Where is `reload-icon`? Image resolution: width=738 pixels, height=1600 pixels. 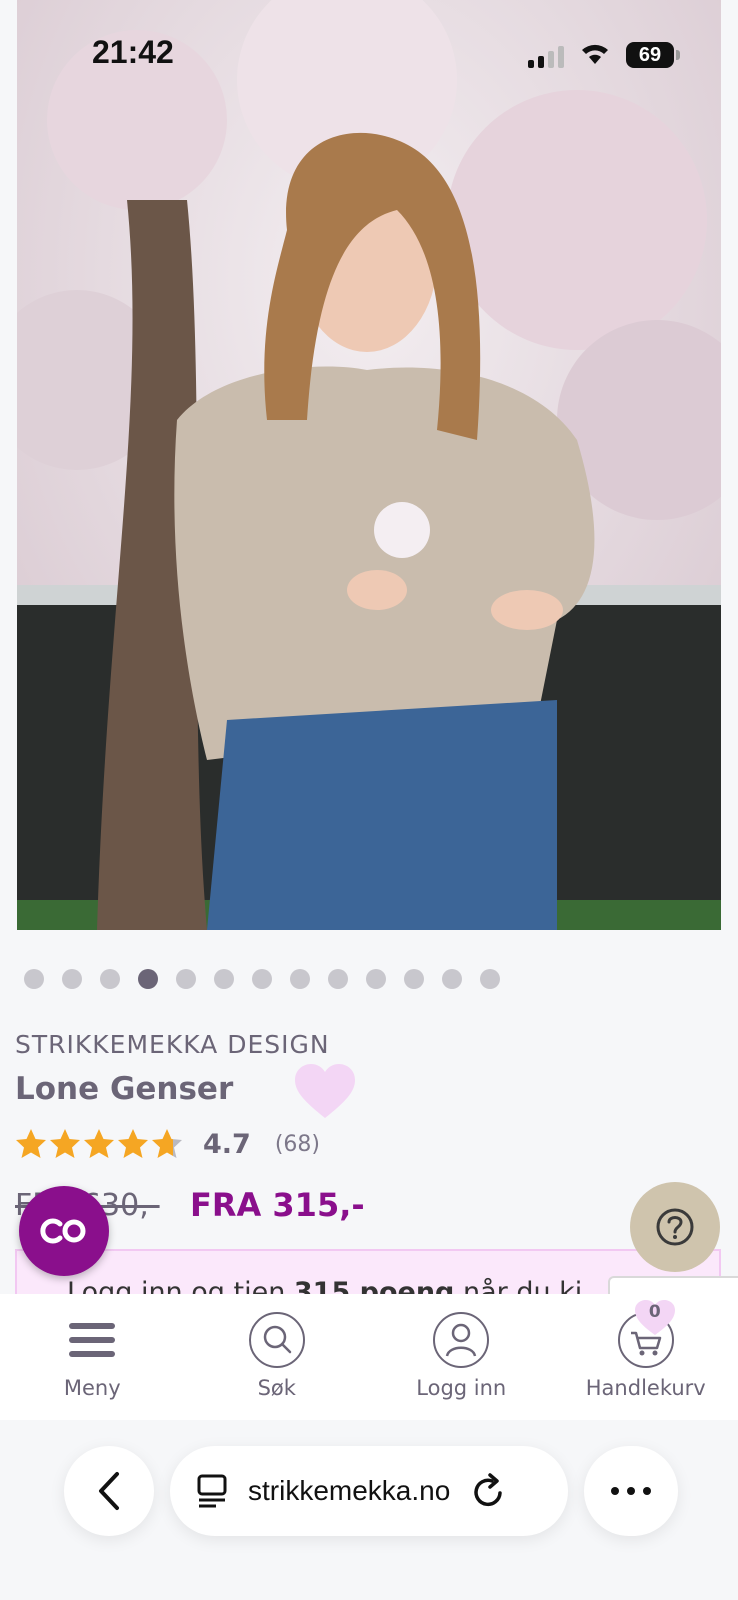 reload-icon is located at coordinates (489, 1491).